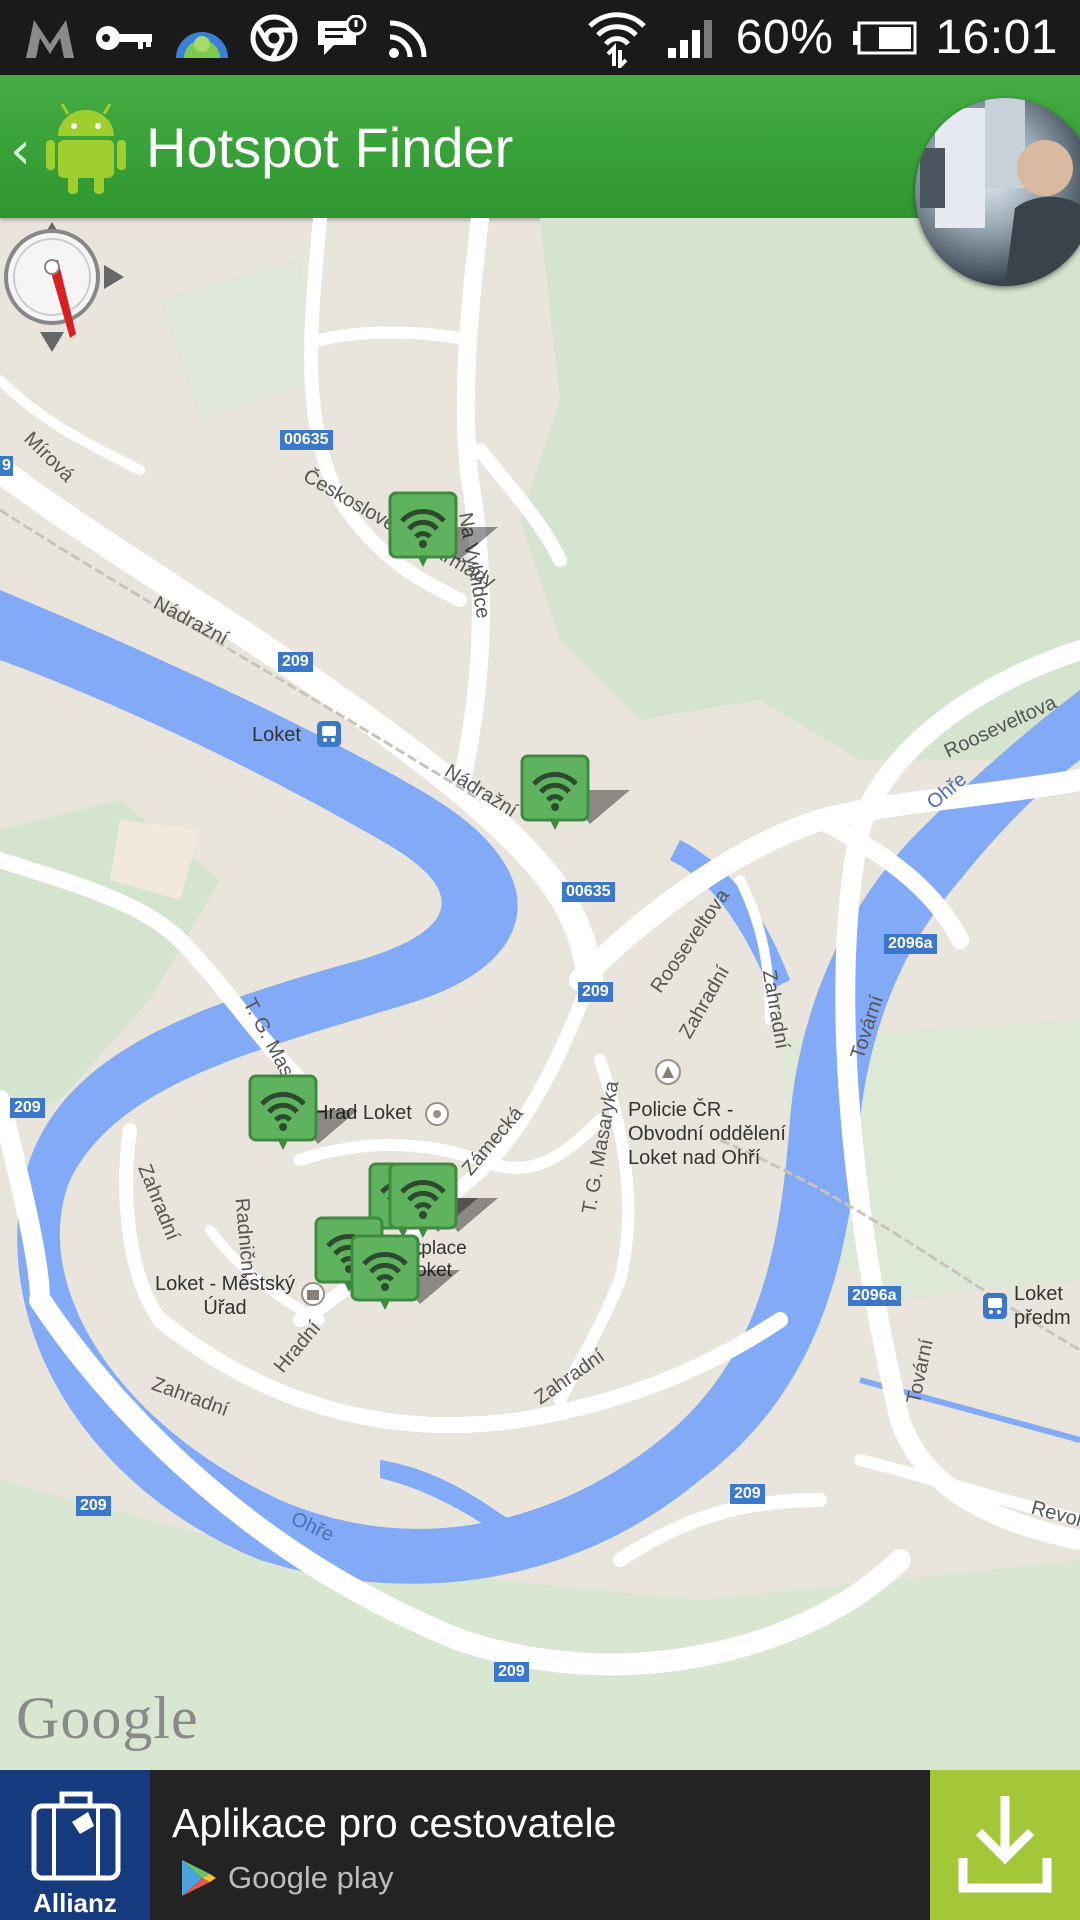  What do you see at coordinates (276, 735) in the screenshot?
I see `place-label-station: Loket` at bounding box center [276, 735].